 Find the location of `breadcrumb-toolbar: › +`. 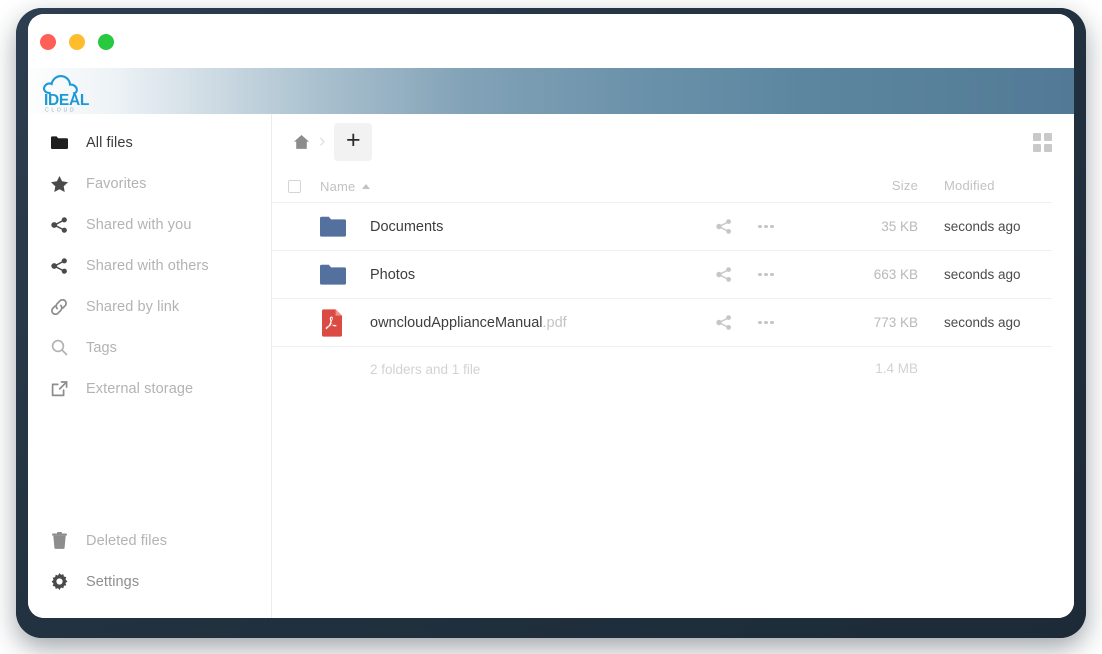

breadcrumb-toolbar: › + is located at coordinates (673, 142).